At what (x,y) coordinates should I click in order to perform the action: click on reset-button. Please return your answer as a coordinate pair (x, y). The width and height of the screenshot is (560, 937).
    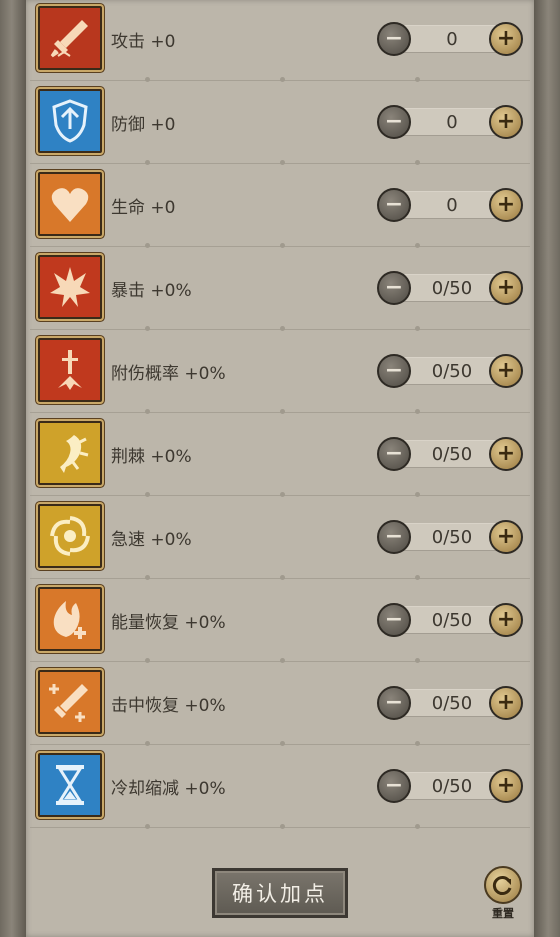
    Looking at the image, I should click on (503, 885).